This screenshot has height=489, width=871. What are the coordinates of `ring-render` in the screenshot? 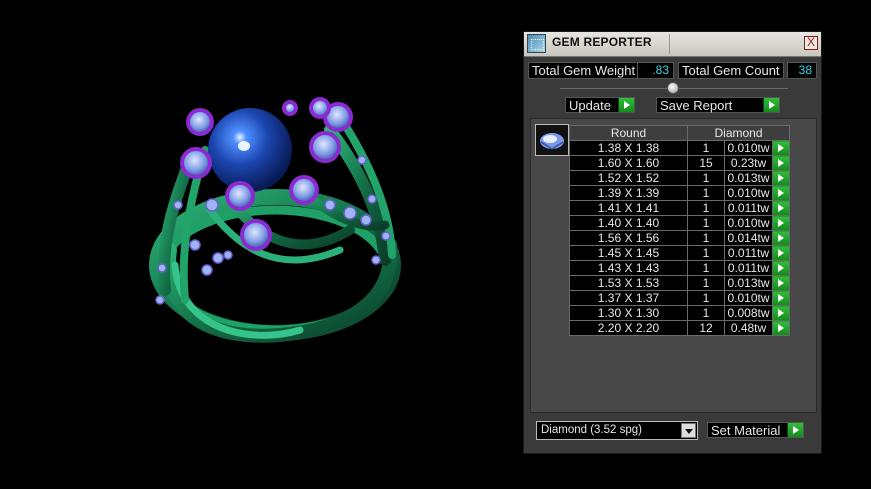 It's located at (275, 220).